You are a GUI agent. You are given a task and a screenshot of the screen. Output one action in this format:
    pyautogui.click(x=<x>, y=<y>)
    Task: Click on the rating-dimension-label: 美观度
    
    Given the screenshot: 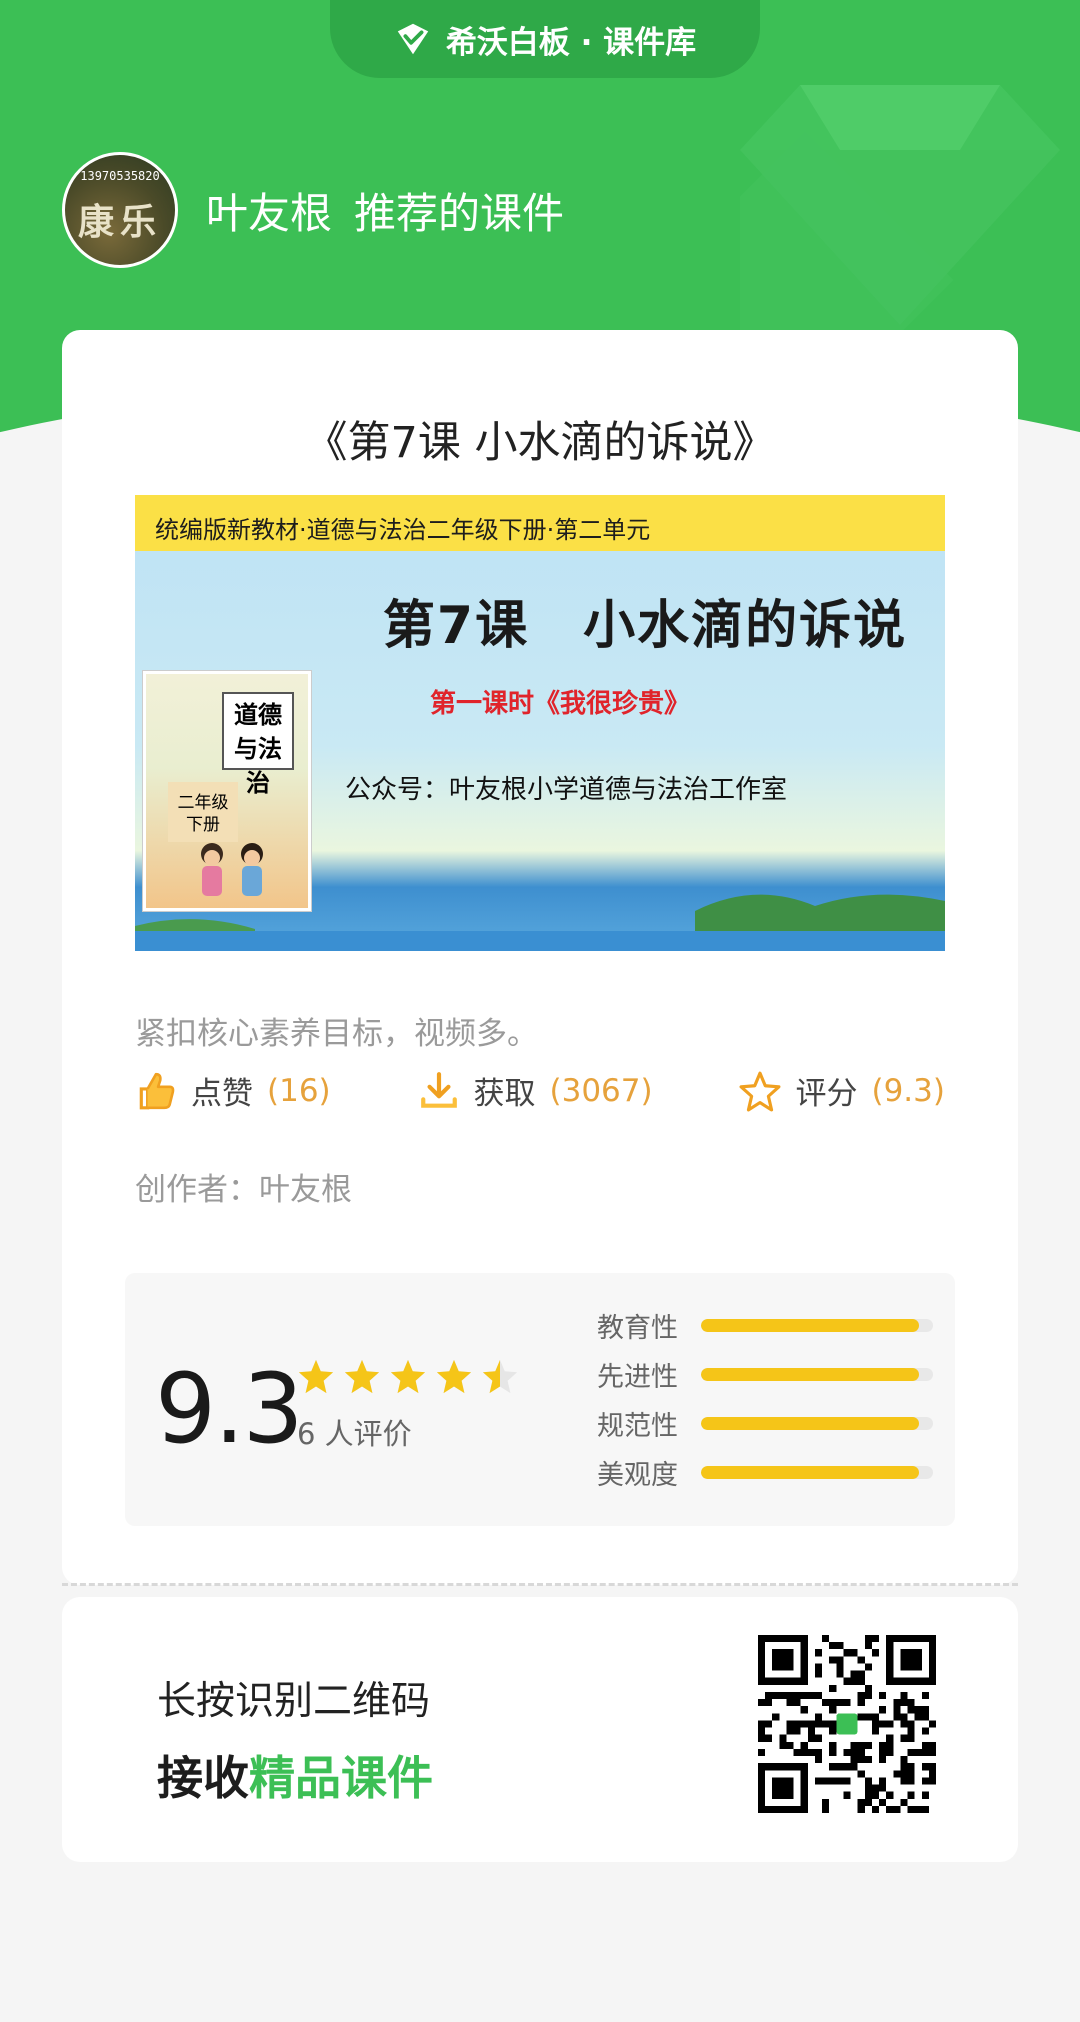 What is the action you would take?
    pyautogui.click(x=637, y=1475)
    